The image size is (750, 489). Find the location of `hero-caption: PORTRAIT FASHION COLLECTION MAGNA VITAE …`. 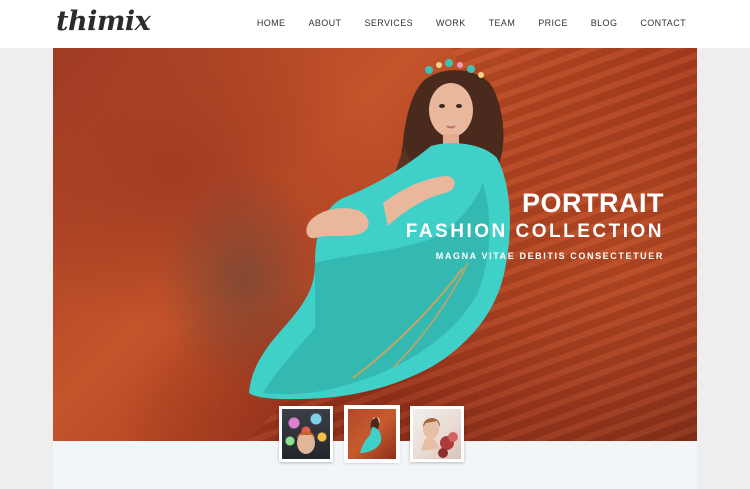

hero-caption: PORTRAIT FASHION COLLECTION MAGNA VITAE … is located at coordinates (535, 224).